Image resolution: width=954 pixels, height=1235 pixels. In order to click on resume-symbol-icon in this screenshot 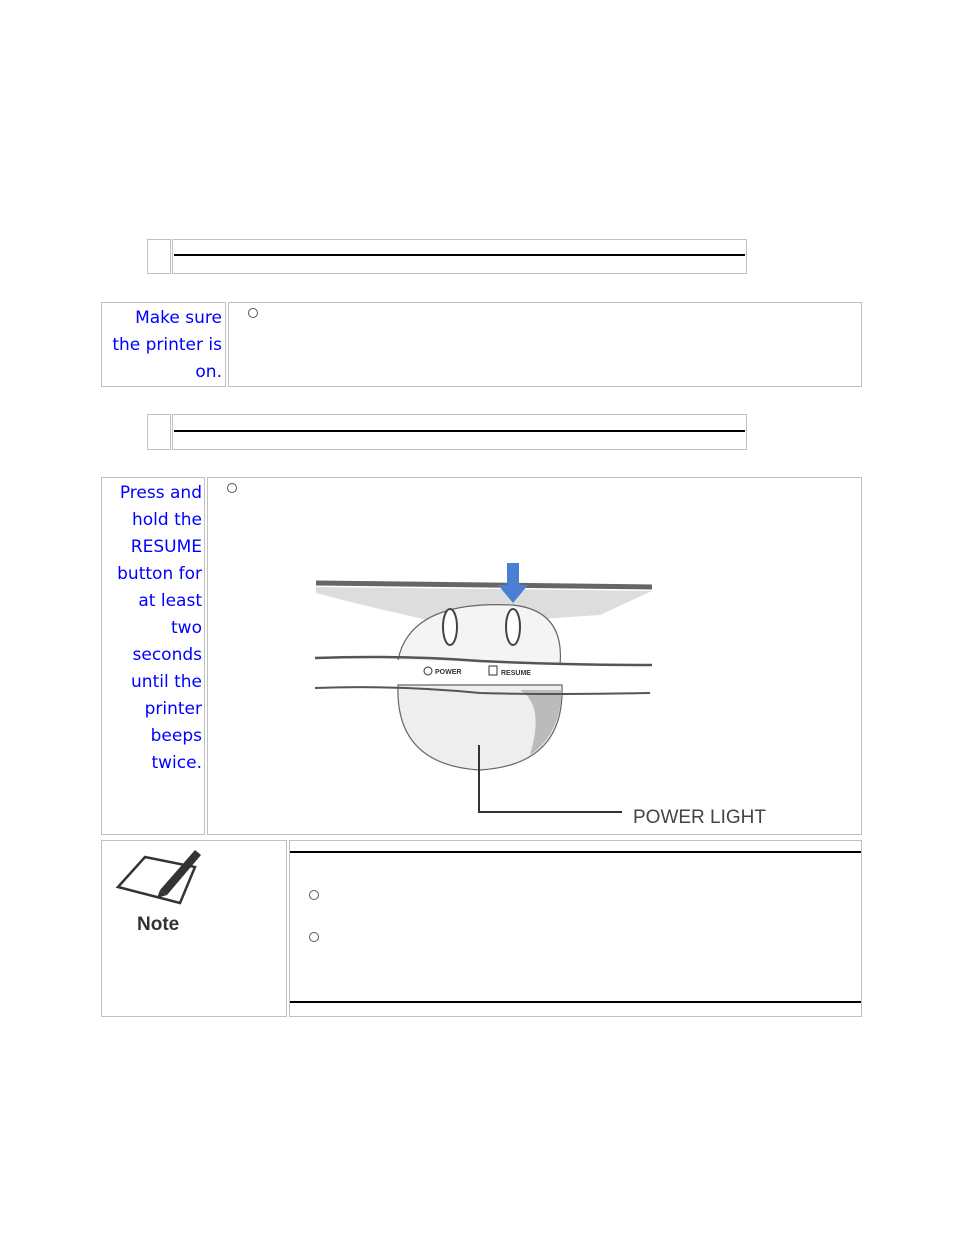, I will do `click(493, 670)`.